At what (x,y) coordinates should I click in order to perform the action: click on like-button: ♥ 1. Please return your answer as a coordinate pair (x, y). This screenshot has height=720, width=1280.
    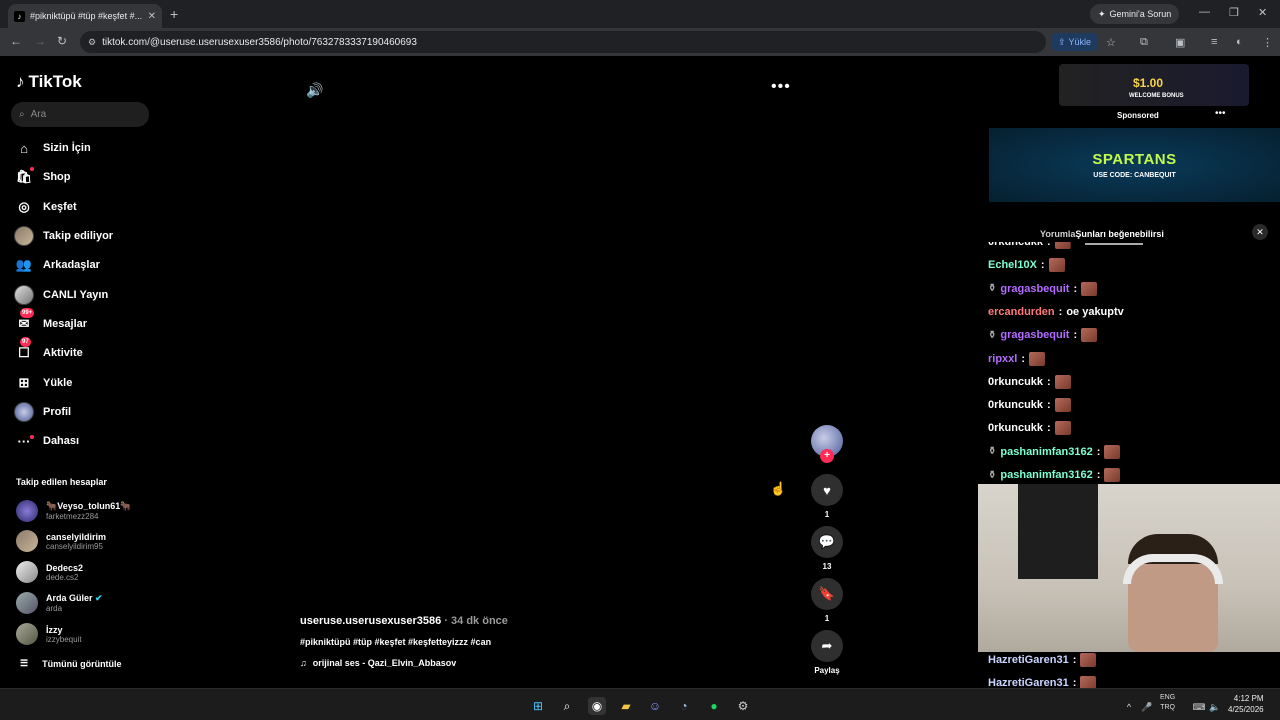
    Looking at the image, I should click on (827, 496).